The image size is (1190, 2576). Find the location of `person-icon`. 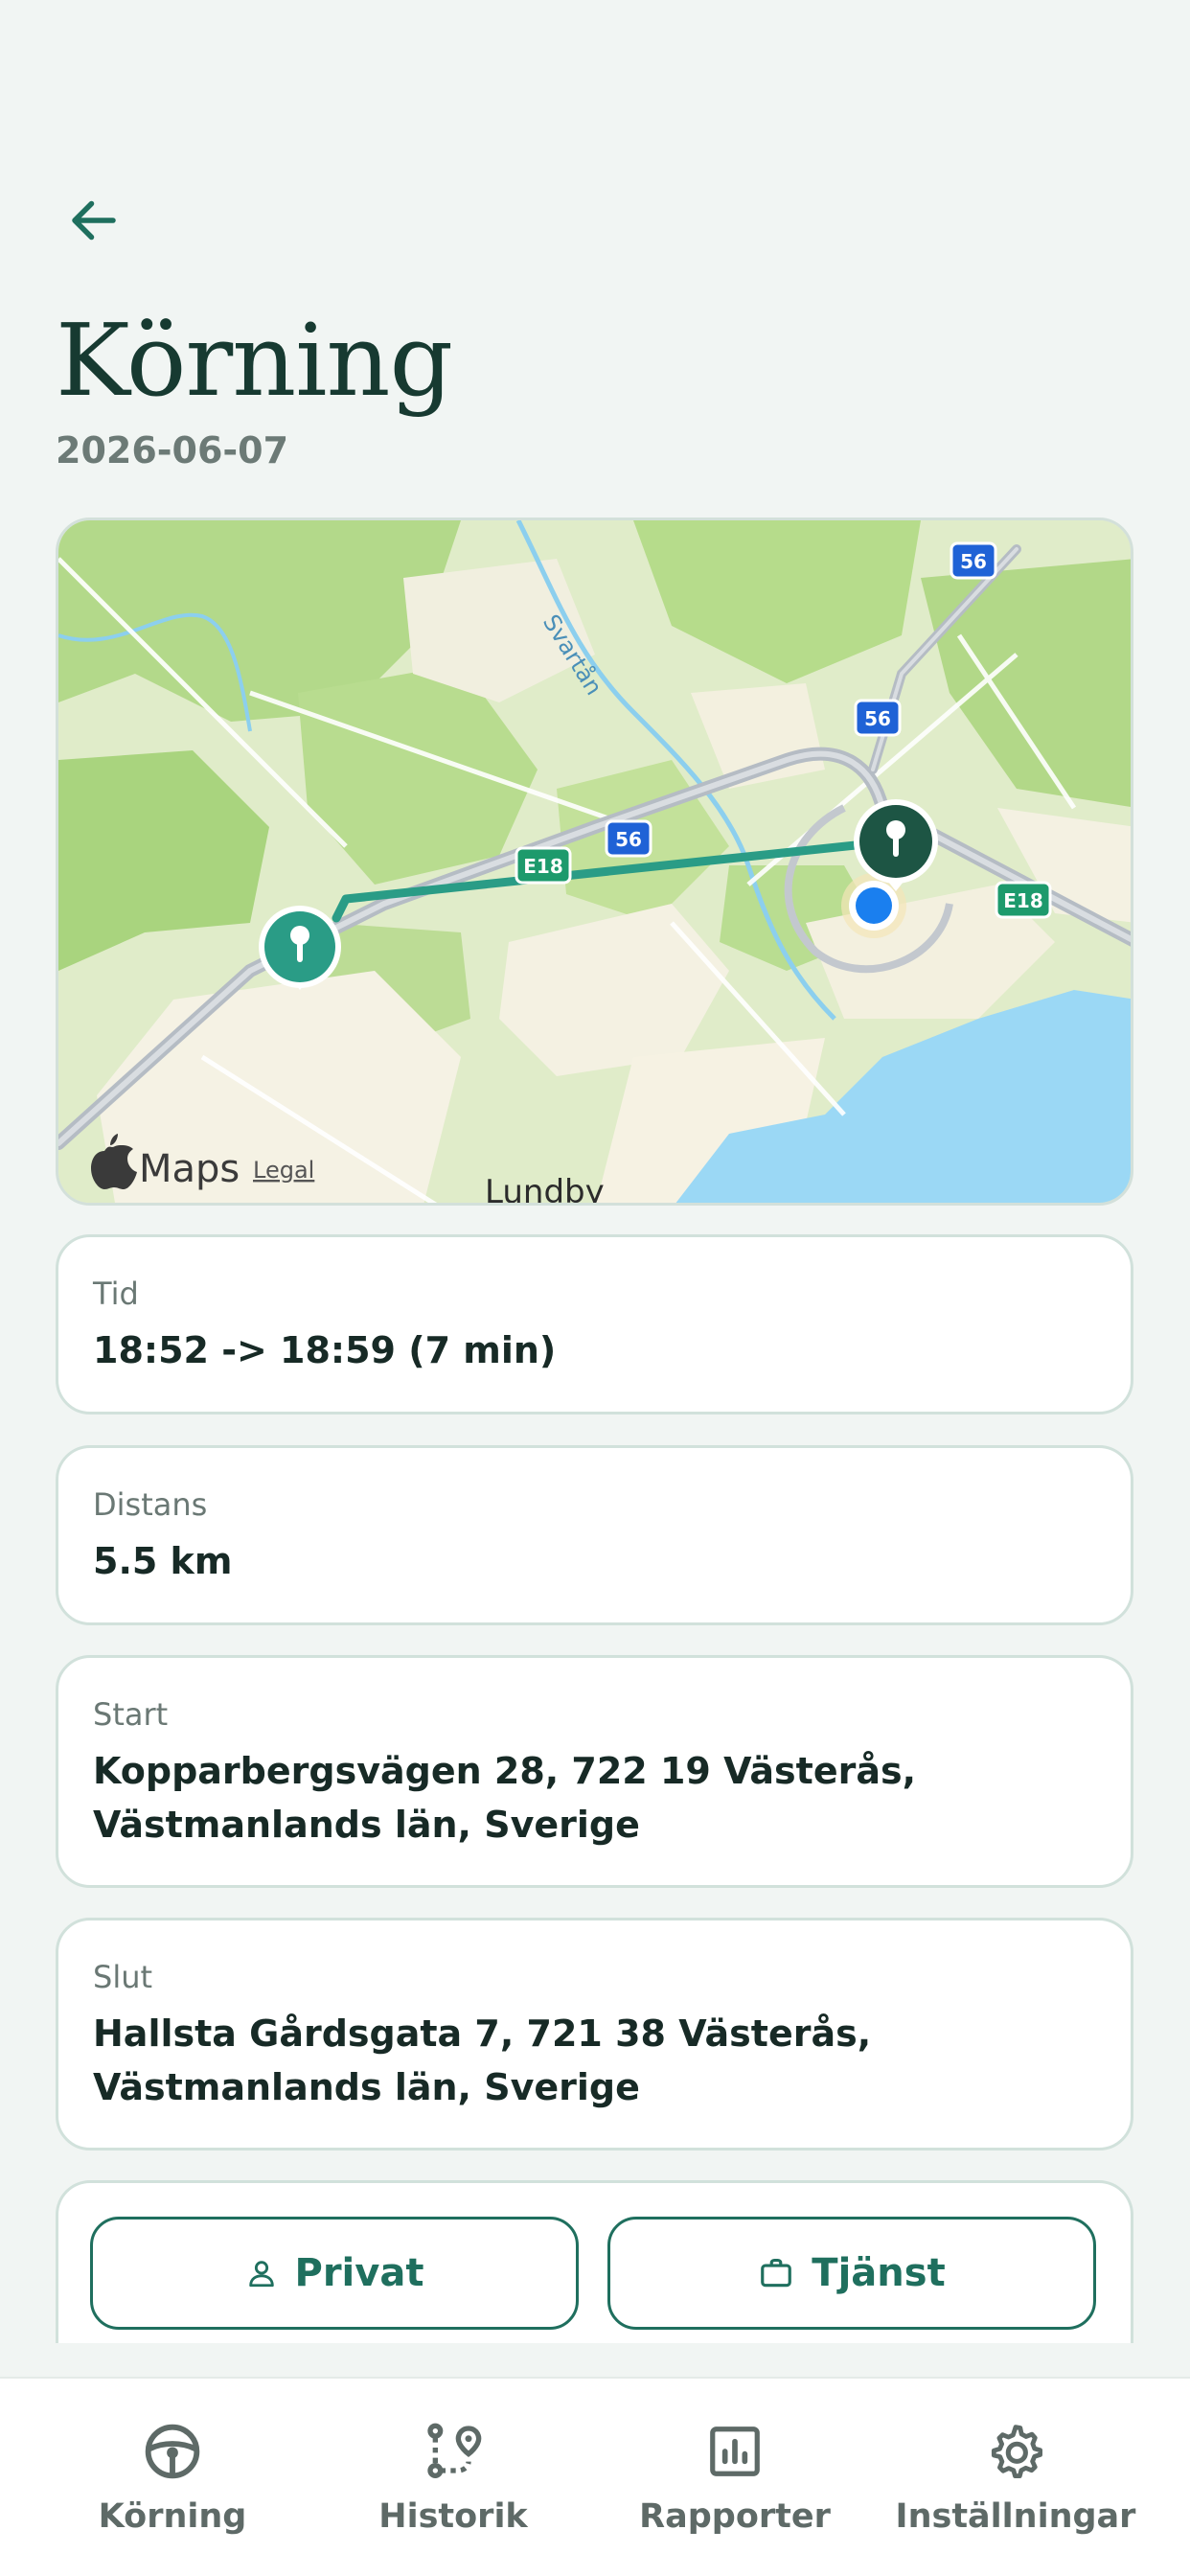

person-icon is located at coordinates (261, 2274).